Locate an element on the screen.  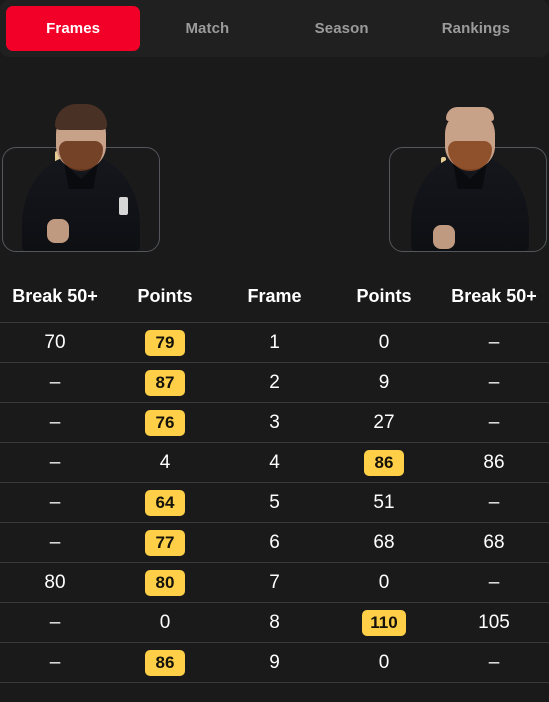
tab-season: Season is located at coordinates (342, 28).